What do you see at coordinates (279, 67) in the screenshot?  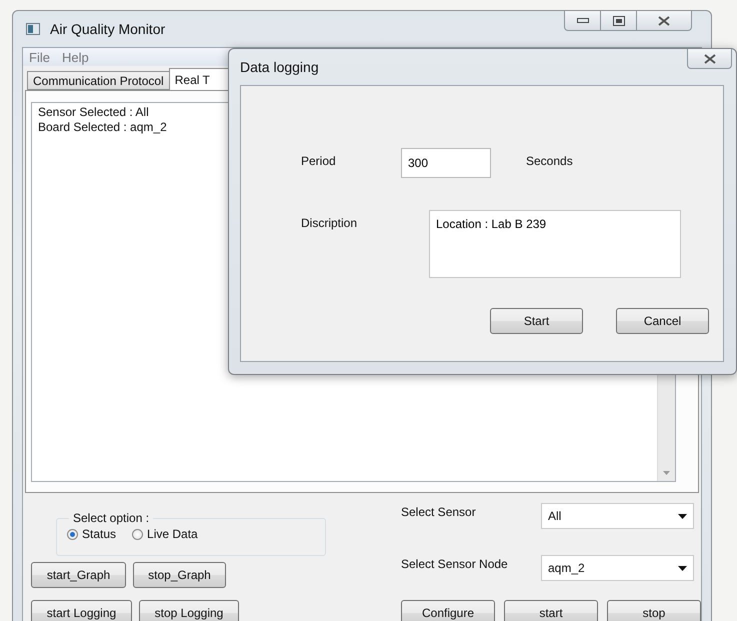 I see `dialog-title: Data logging` at bounding box center [279, 67].